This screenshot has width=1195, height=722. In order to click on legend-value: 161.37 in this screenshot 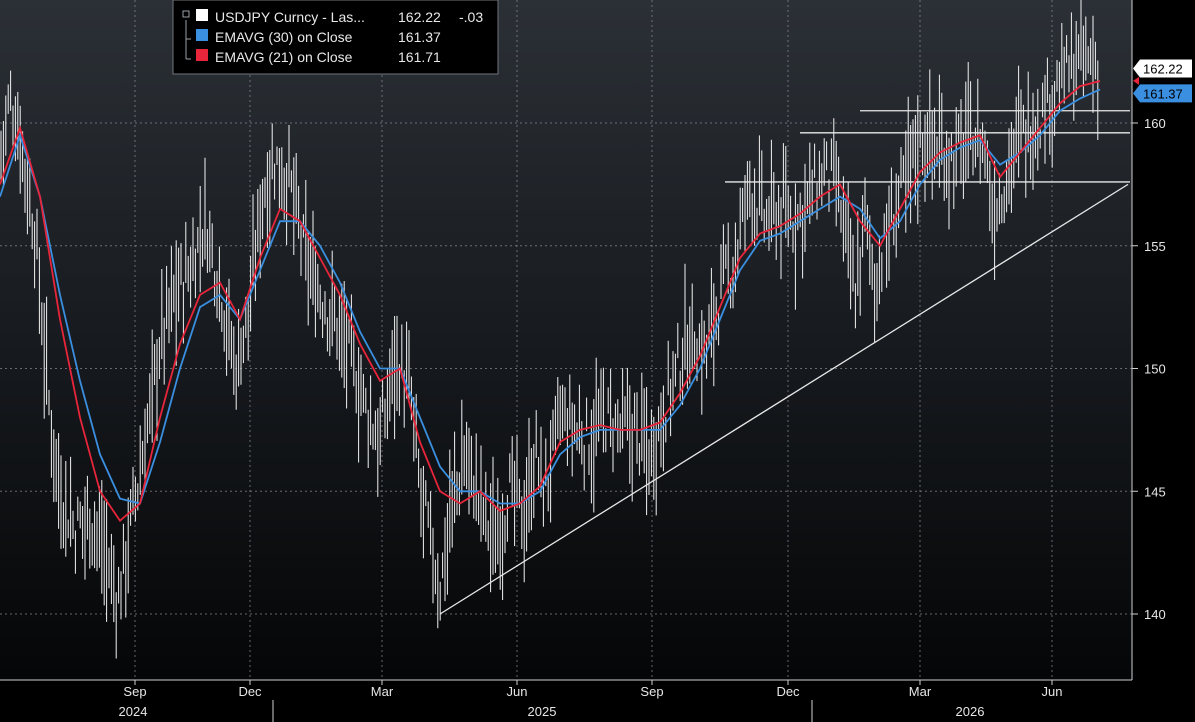, I will do `click(419, 37)`.